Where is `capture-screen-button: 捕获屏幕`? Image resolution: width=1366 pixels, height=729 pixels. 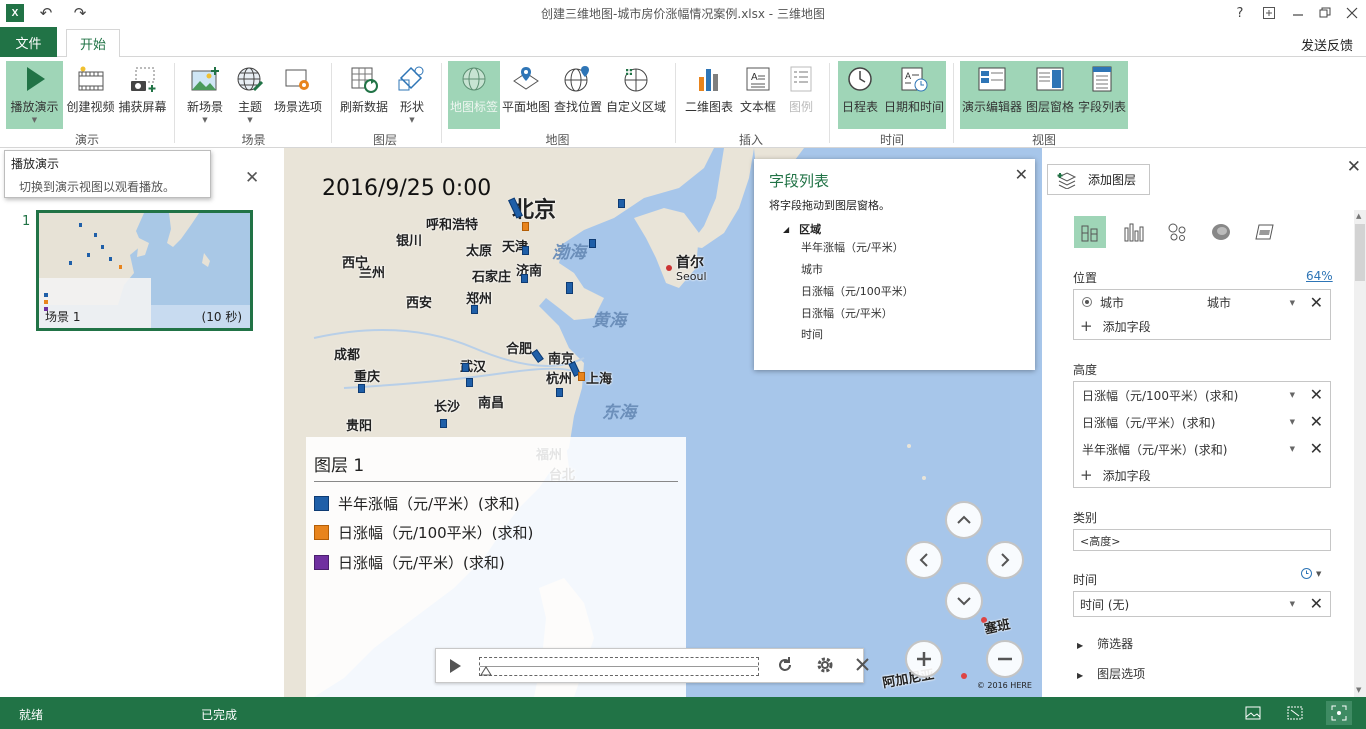 capture-screen-button: 捕获屏幕 is located at coordinates (142, 95).